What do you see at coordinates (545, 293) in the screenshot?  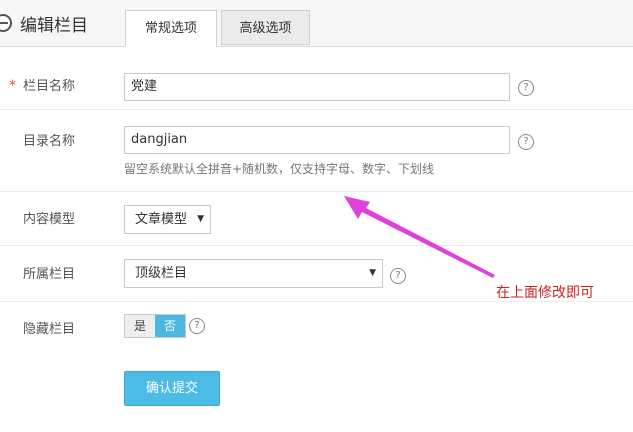 I see `annotation-text: 在上面修改即可` at bounding box center [545, 293].